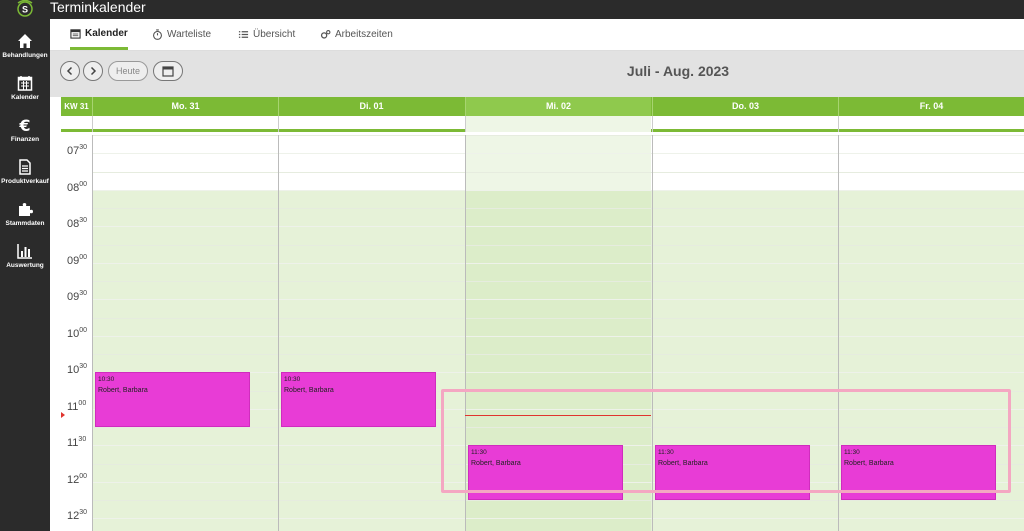 The width and height of the screenshot is (1024, 531). What do you see at coordinates (25, 181) in the screenshot?
I see `sidebar-item-label: Produktverkauf` at bounding box center [25, 181].